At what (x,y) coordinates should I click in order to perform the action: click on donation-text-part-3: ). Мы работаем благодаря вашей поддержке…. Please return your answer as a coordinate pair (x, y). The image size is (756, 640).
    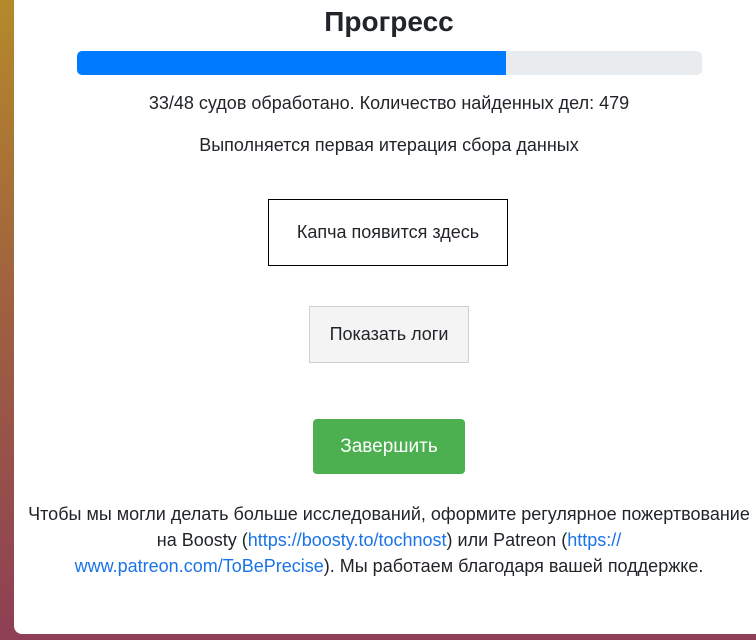
    Looking at the image, I should click on (513, 566).